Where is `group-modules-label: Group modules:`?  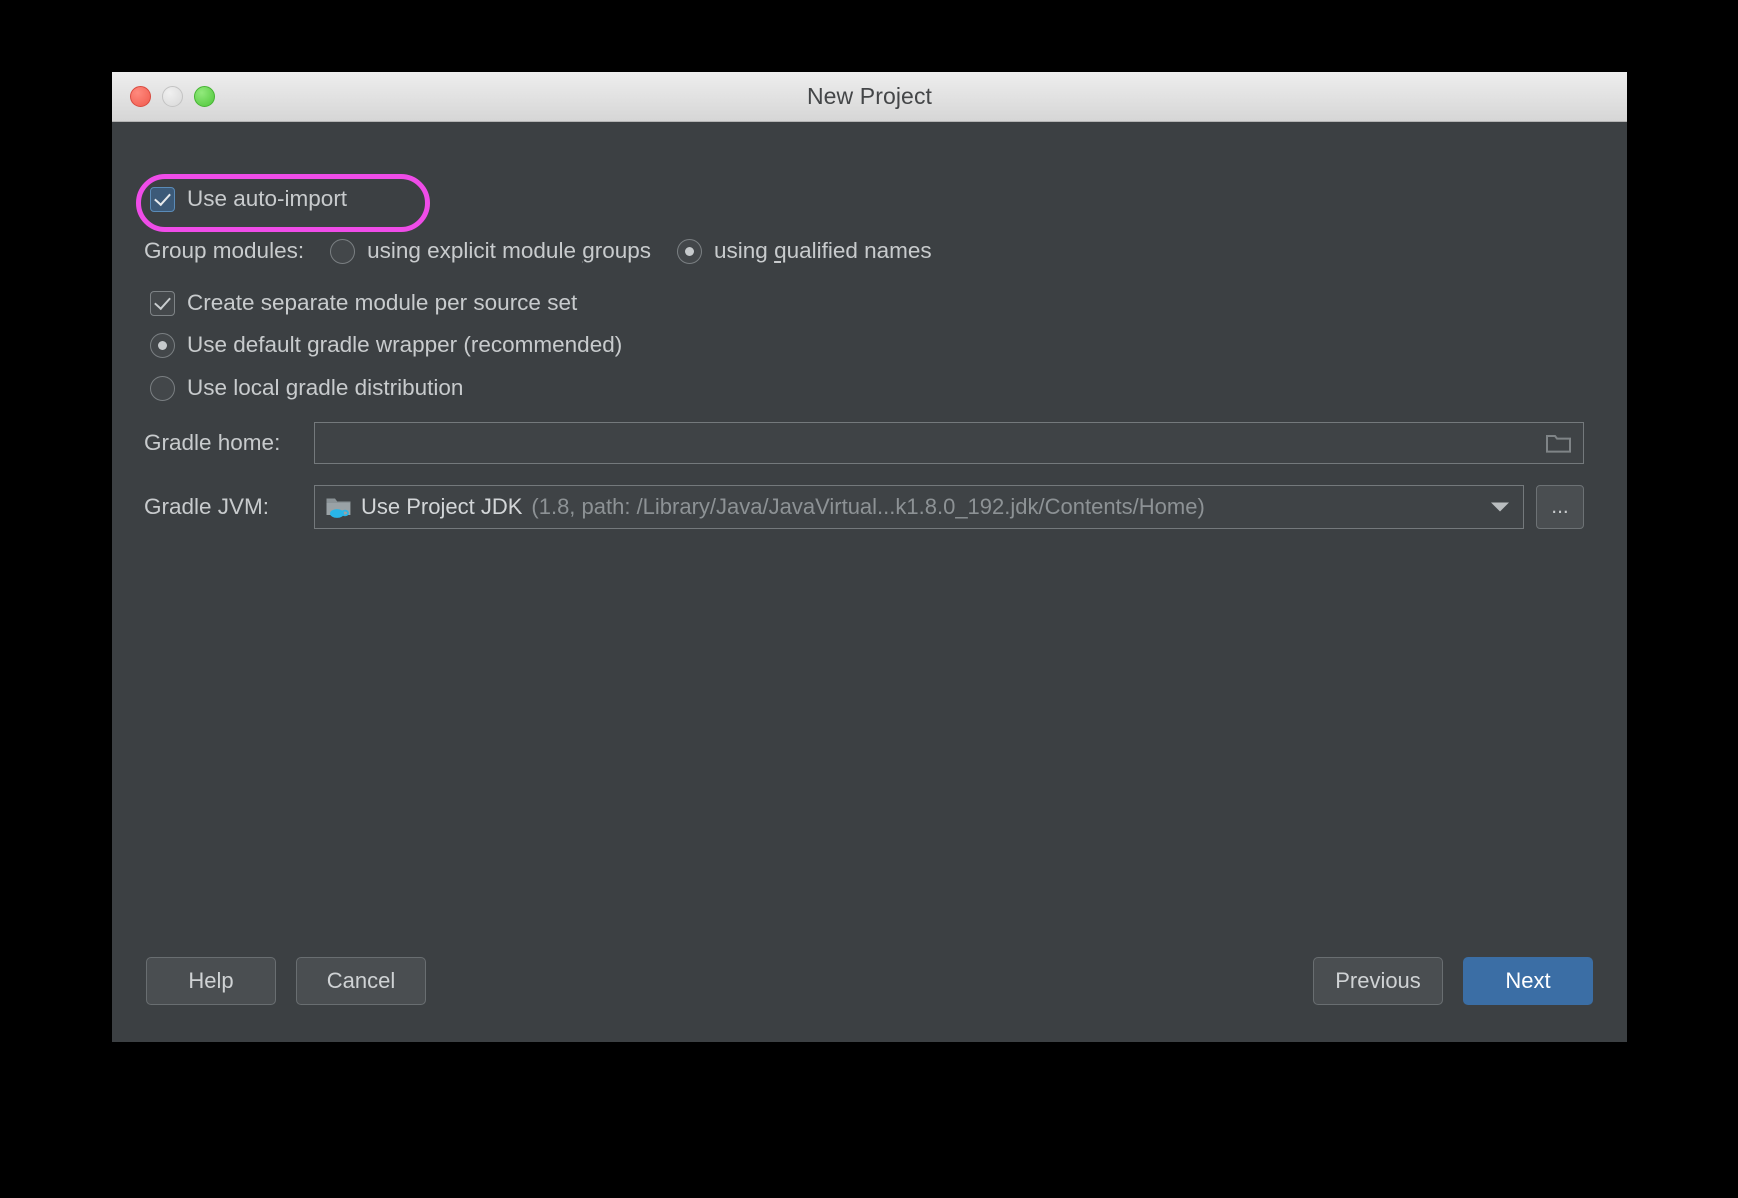 group-modules-label: Group modules: is located at coordinates (224, 250).